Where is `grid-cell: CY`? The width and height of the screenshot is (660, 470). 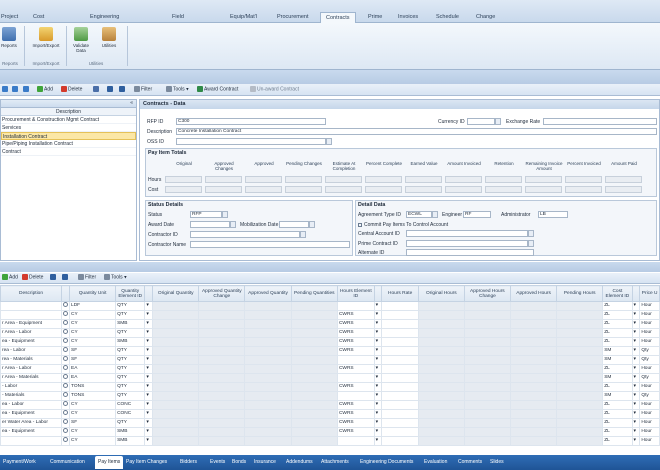
grid-cell: CY is located at coordinates (93, 441).